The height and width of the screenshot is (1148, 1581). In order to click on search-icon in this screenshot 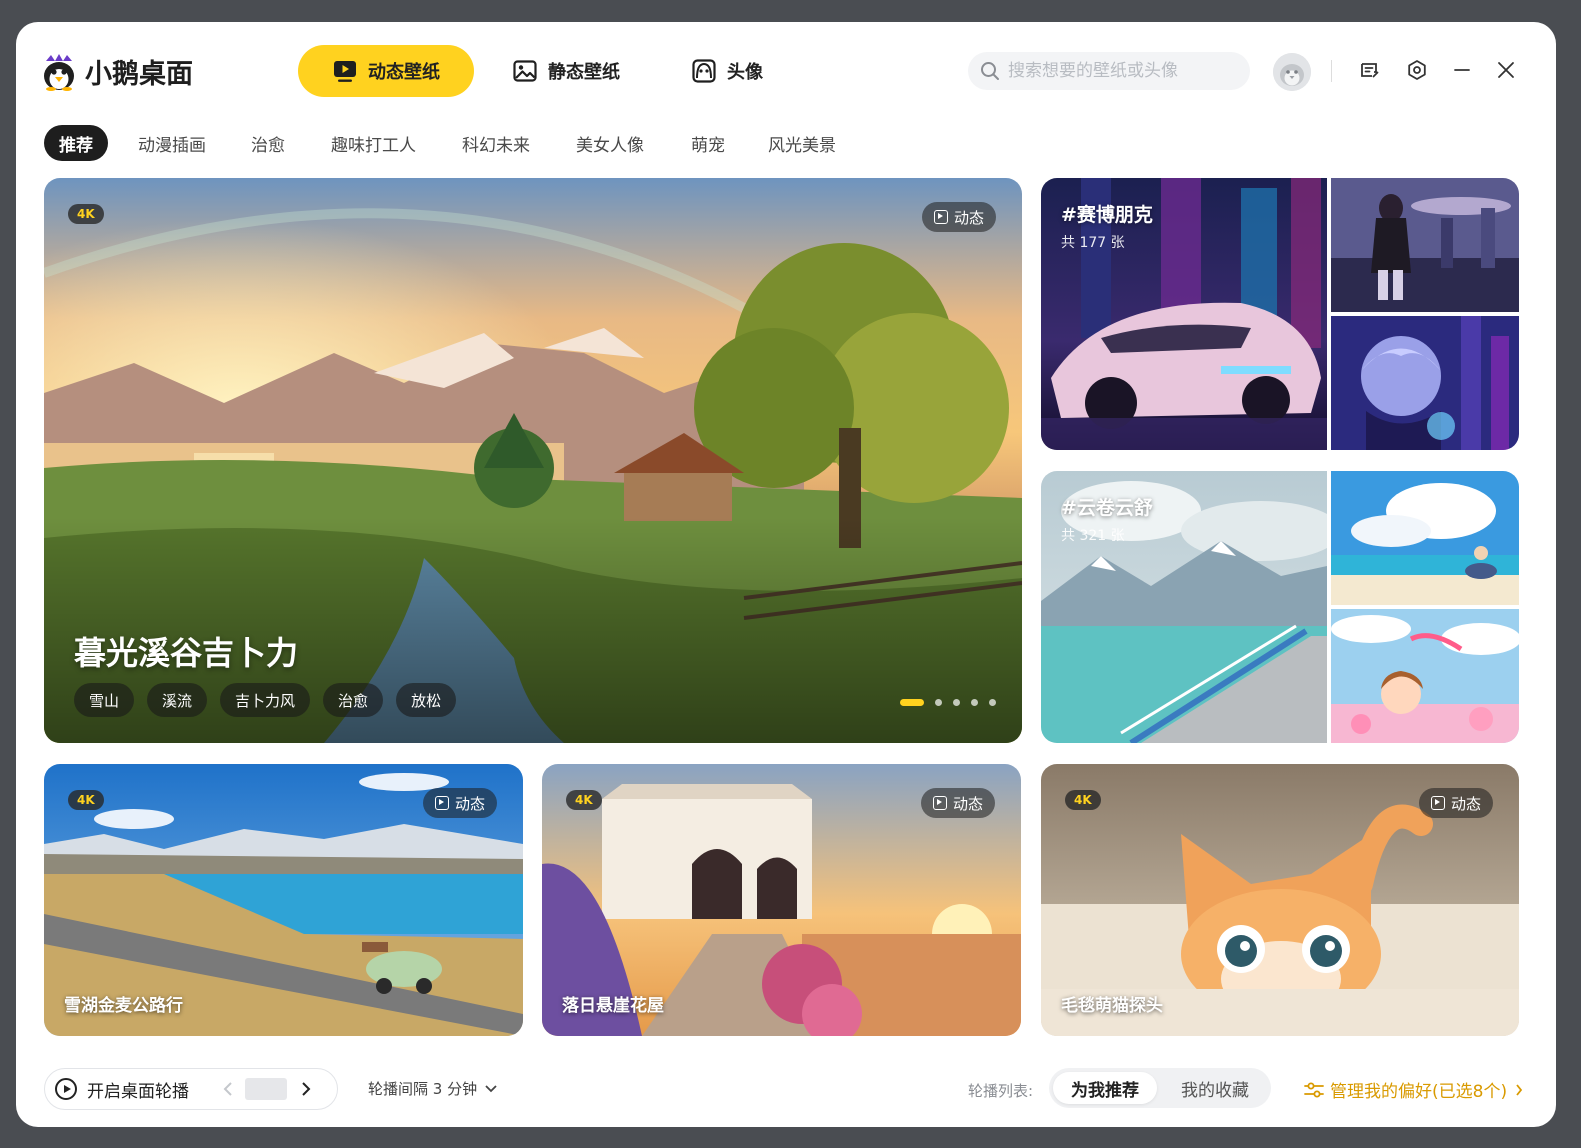, I will do `click(990, 71)`.